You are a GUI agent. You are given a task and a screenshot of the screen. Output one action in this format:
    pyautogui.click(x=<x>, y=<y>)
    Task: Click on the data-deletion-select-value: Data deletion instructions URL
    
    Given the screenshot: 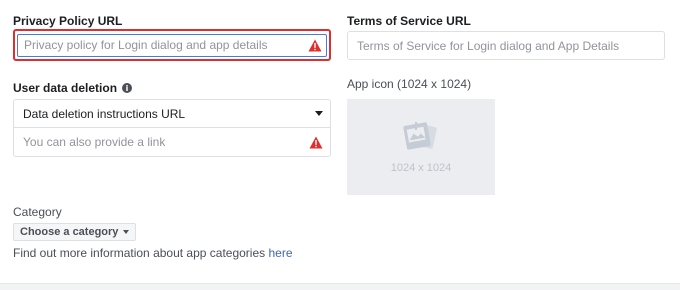 What is the action you would take?
    pyautogui.click(x=104, y=113)
    